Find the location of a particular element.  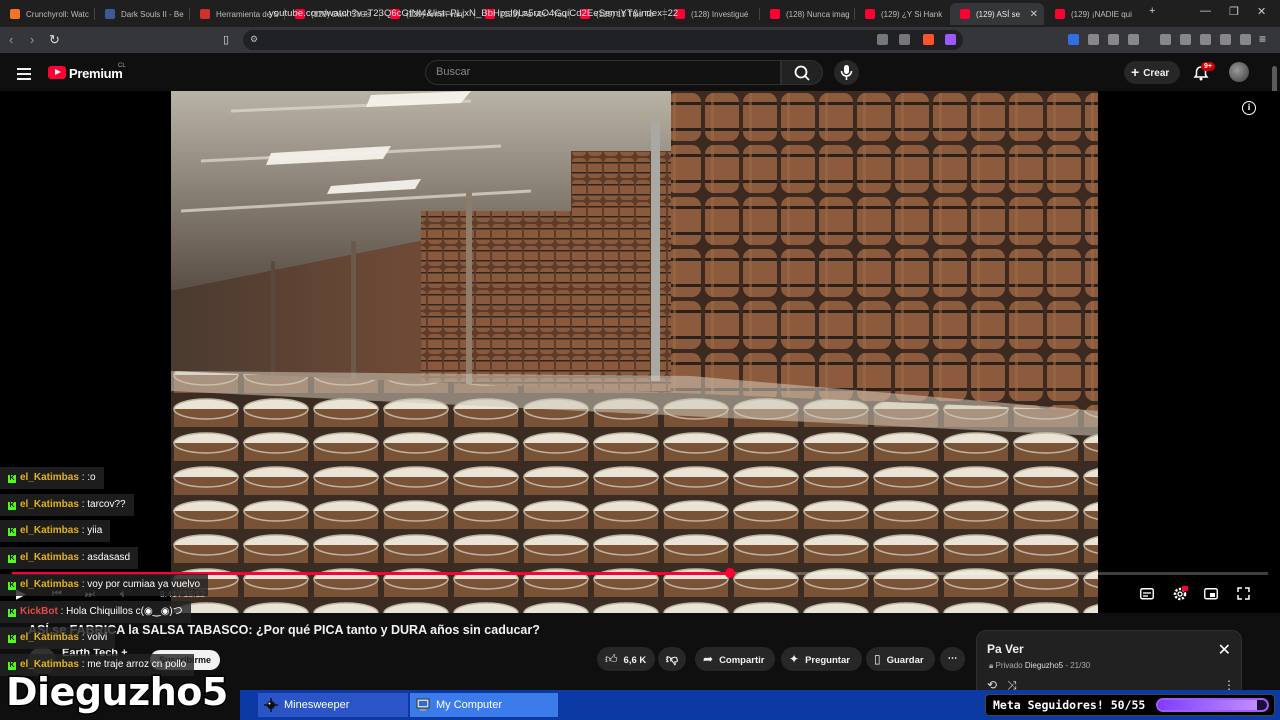

reload-icon: ↻ is located at coordinates (54, 40).